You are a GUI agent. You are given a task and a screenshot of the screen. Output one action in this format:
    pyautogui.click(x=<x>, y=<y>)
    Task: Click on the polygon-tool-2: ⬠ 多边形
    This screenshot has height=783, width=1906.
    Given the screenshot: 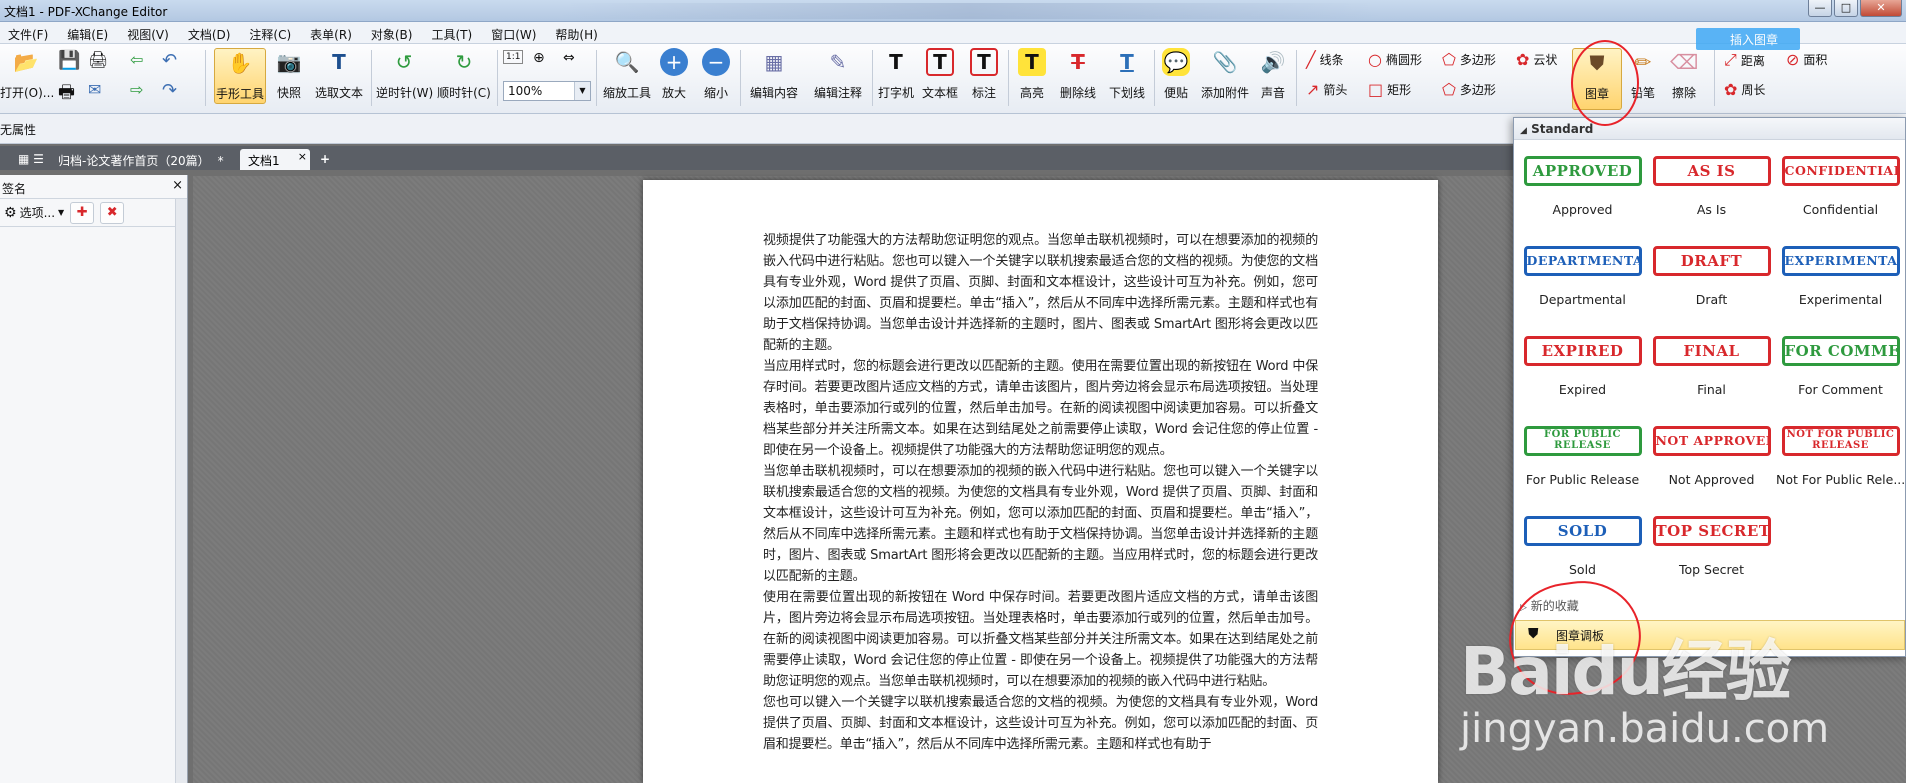 What is the action you would take?
    pyautogui.click(x=1469, y=89)
    